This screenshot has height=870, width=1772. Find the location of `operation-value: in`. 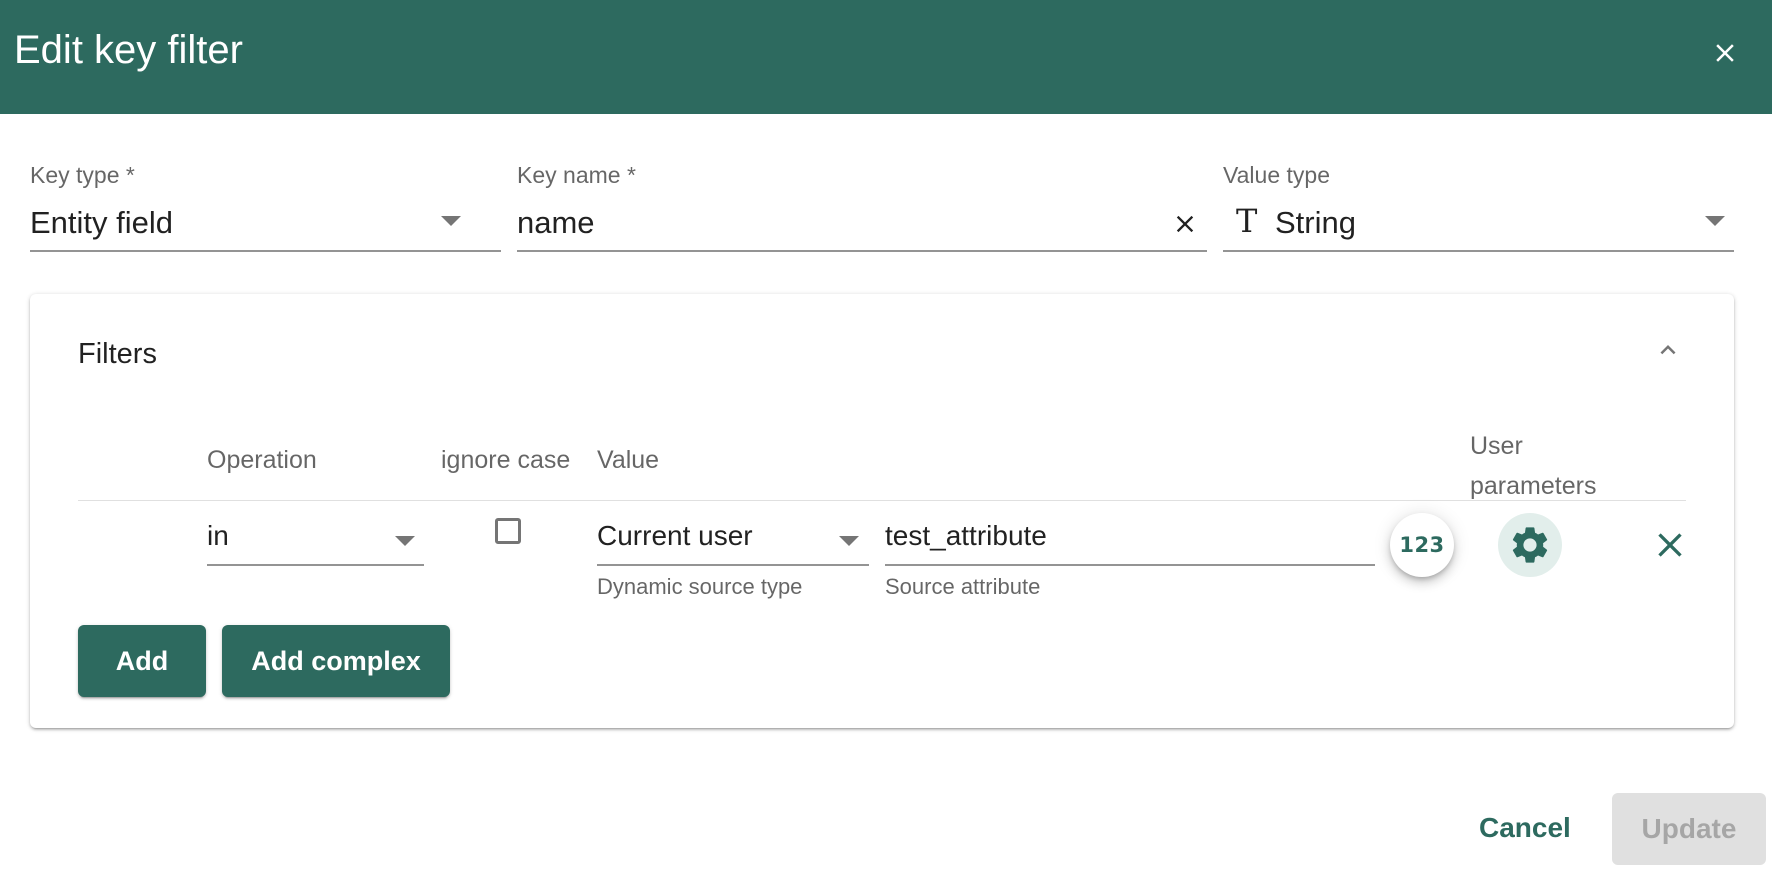

operation-value: in is located at coordinates (218, 535).